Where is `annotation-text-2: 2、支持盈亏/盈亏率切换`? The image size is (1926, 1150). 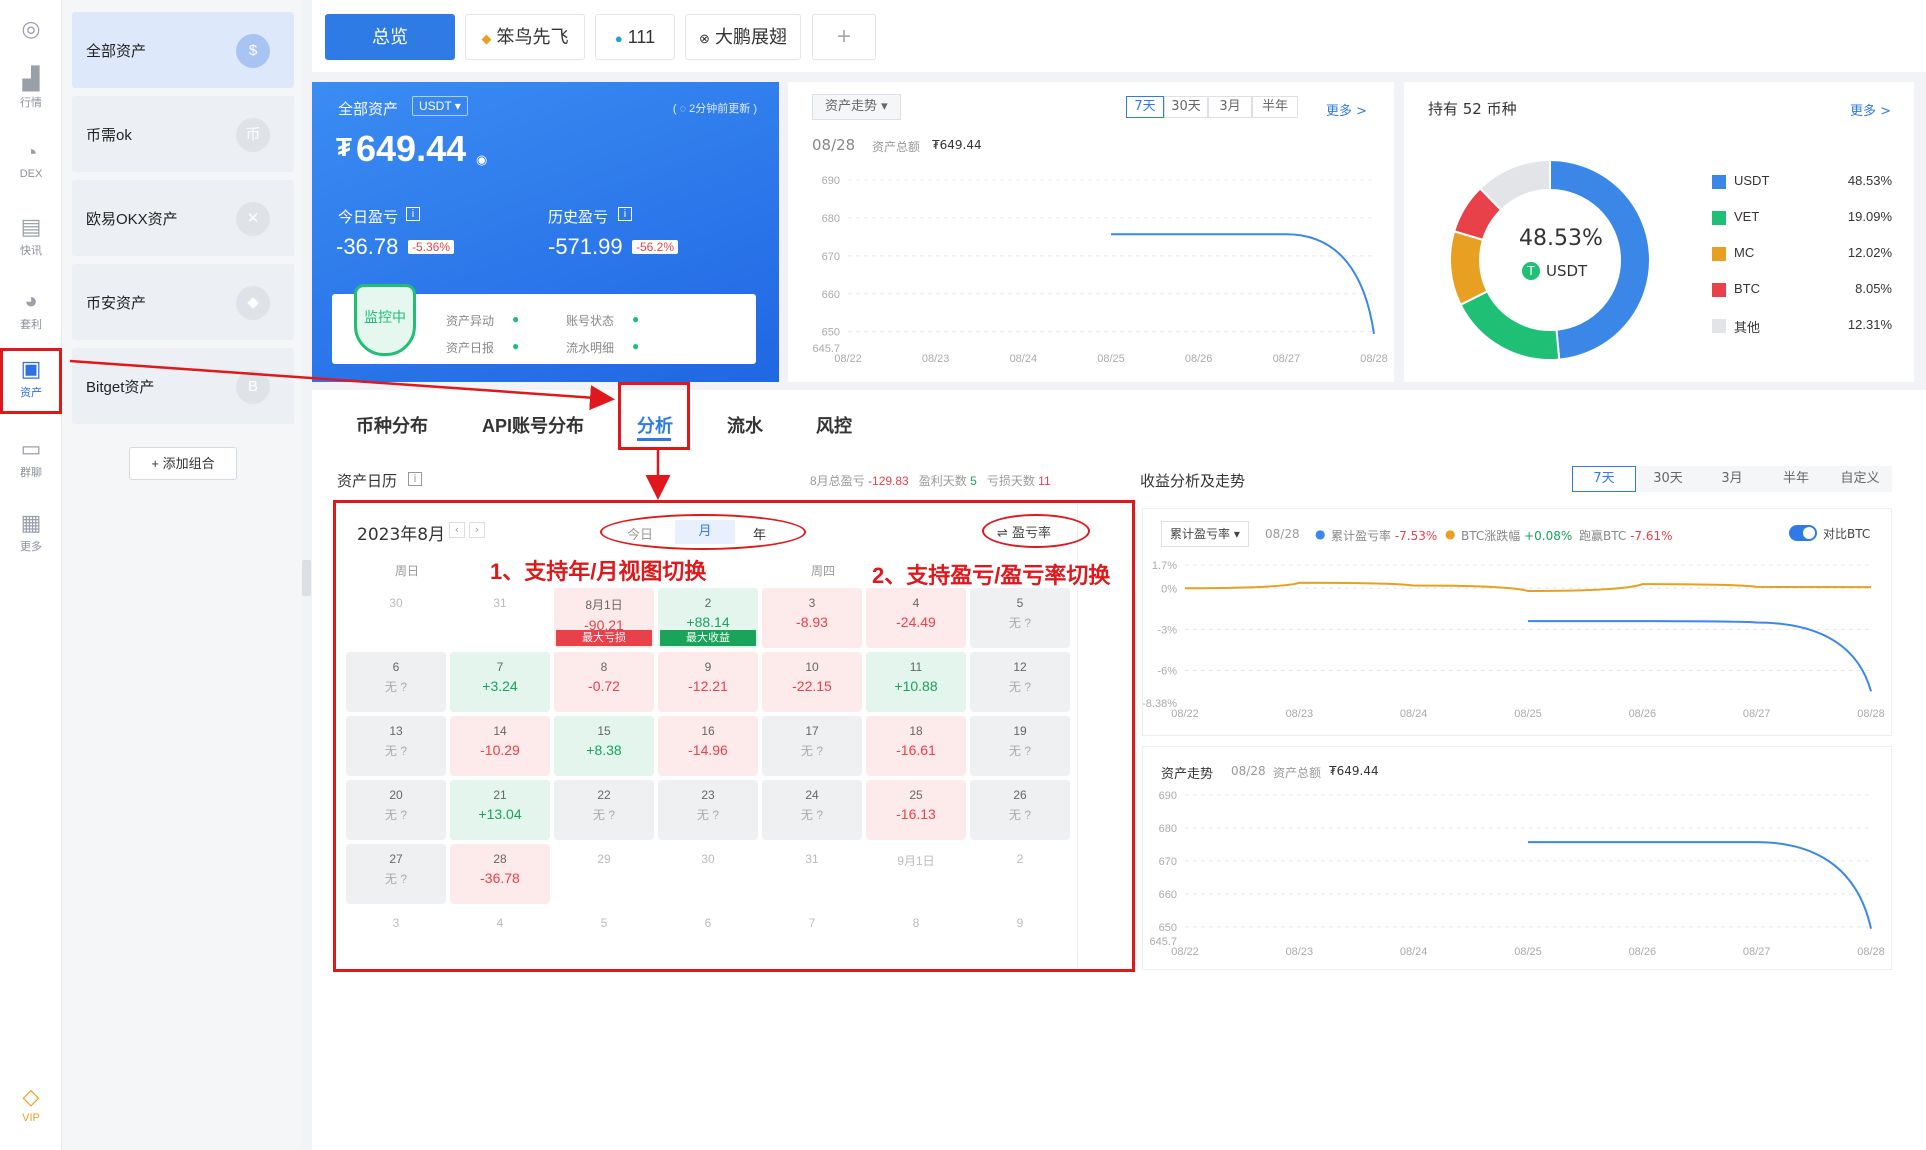 annotation-text-2: 2、支持盈亏/盈亏率切换 is located at coordinates (991, 575).